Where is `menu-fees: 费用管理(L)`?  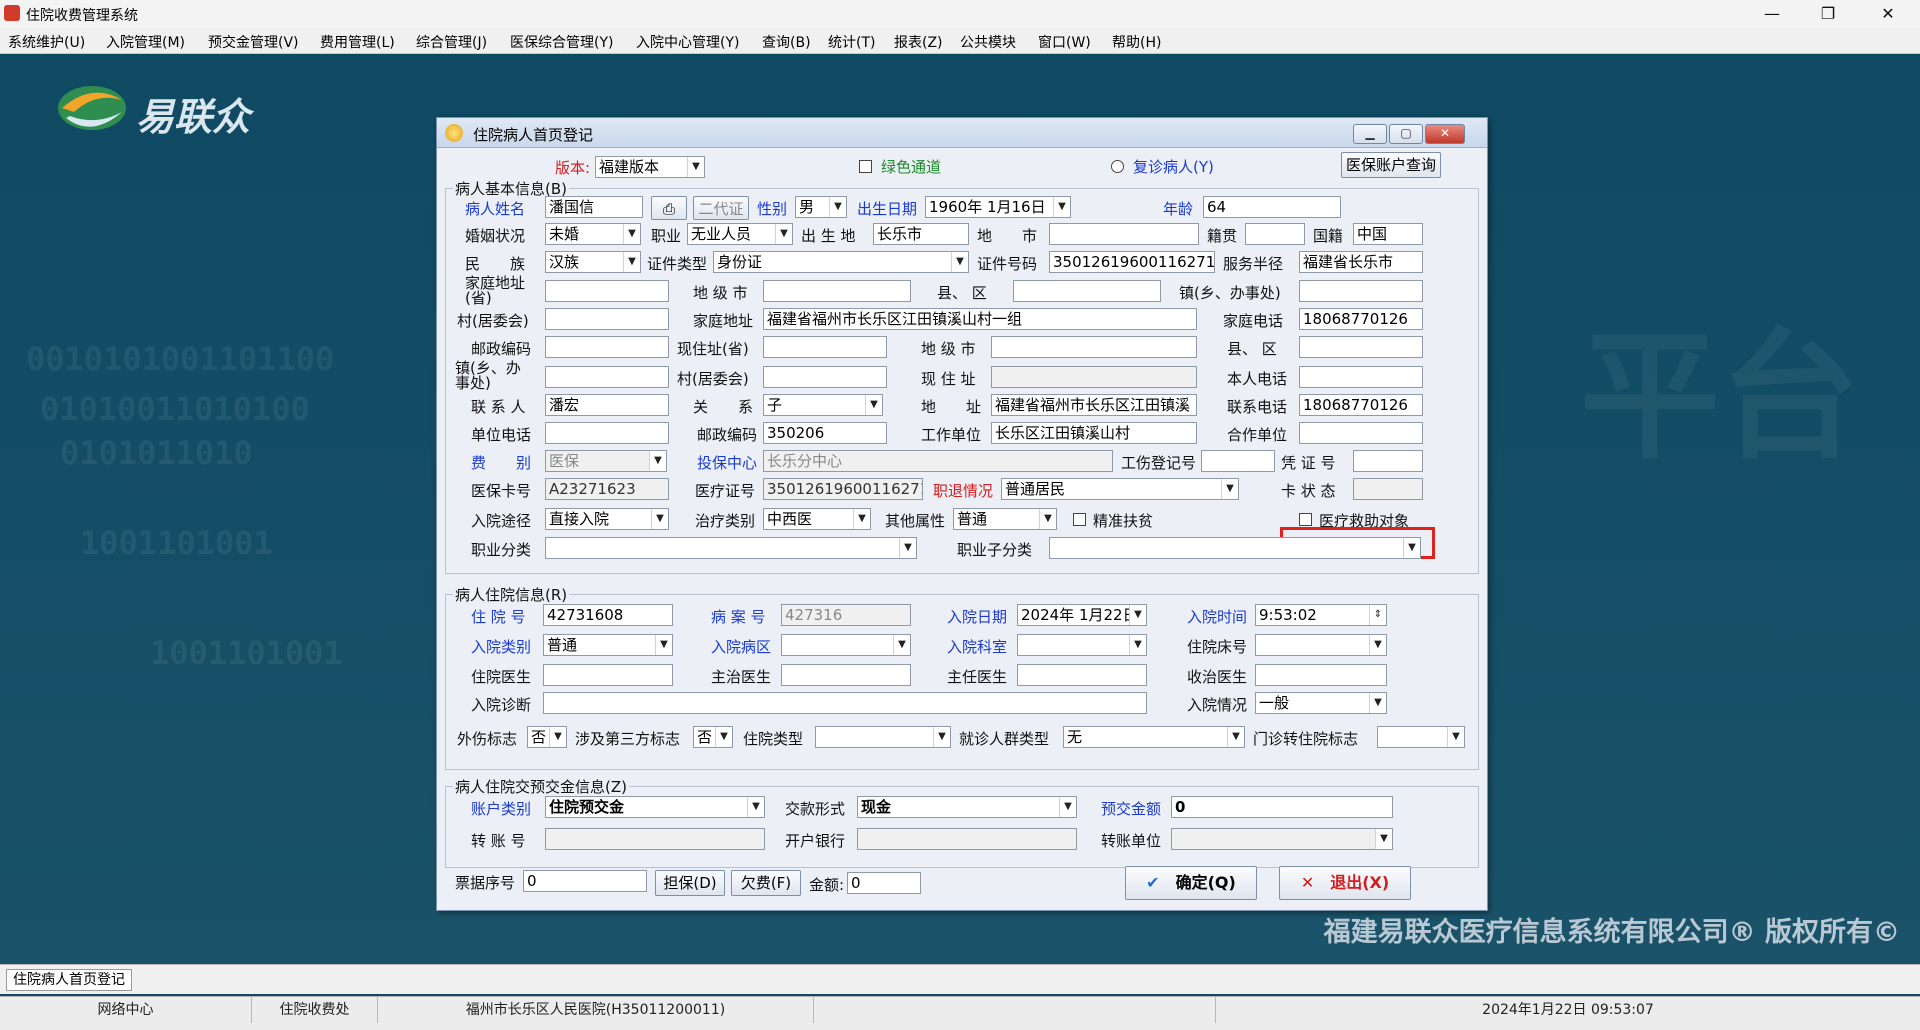 menu-fees: 费用管理(L) is located at coordinates (357, 42).